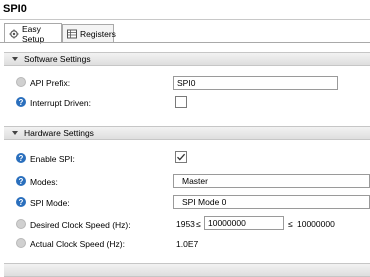 The width and height of the screenshot is (370, 277). What do you see at coordinates (271, 202) in the screenshot?
I see `spi-mode-select: SPI Mode 0` at bounding box center [271, 202].